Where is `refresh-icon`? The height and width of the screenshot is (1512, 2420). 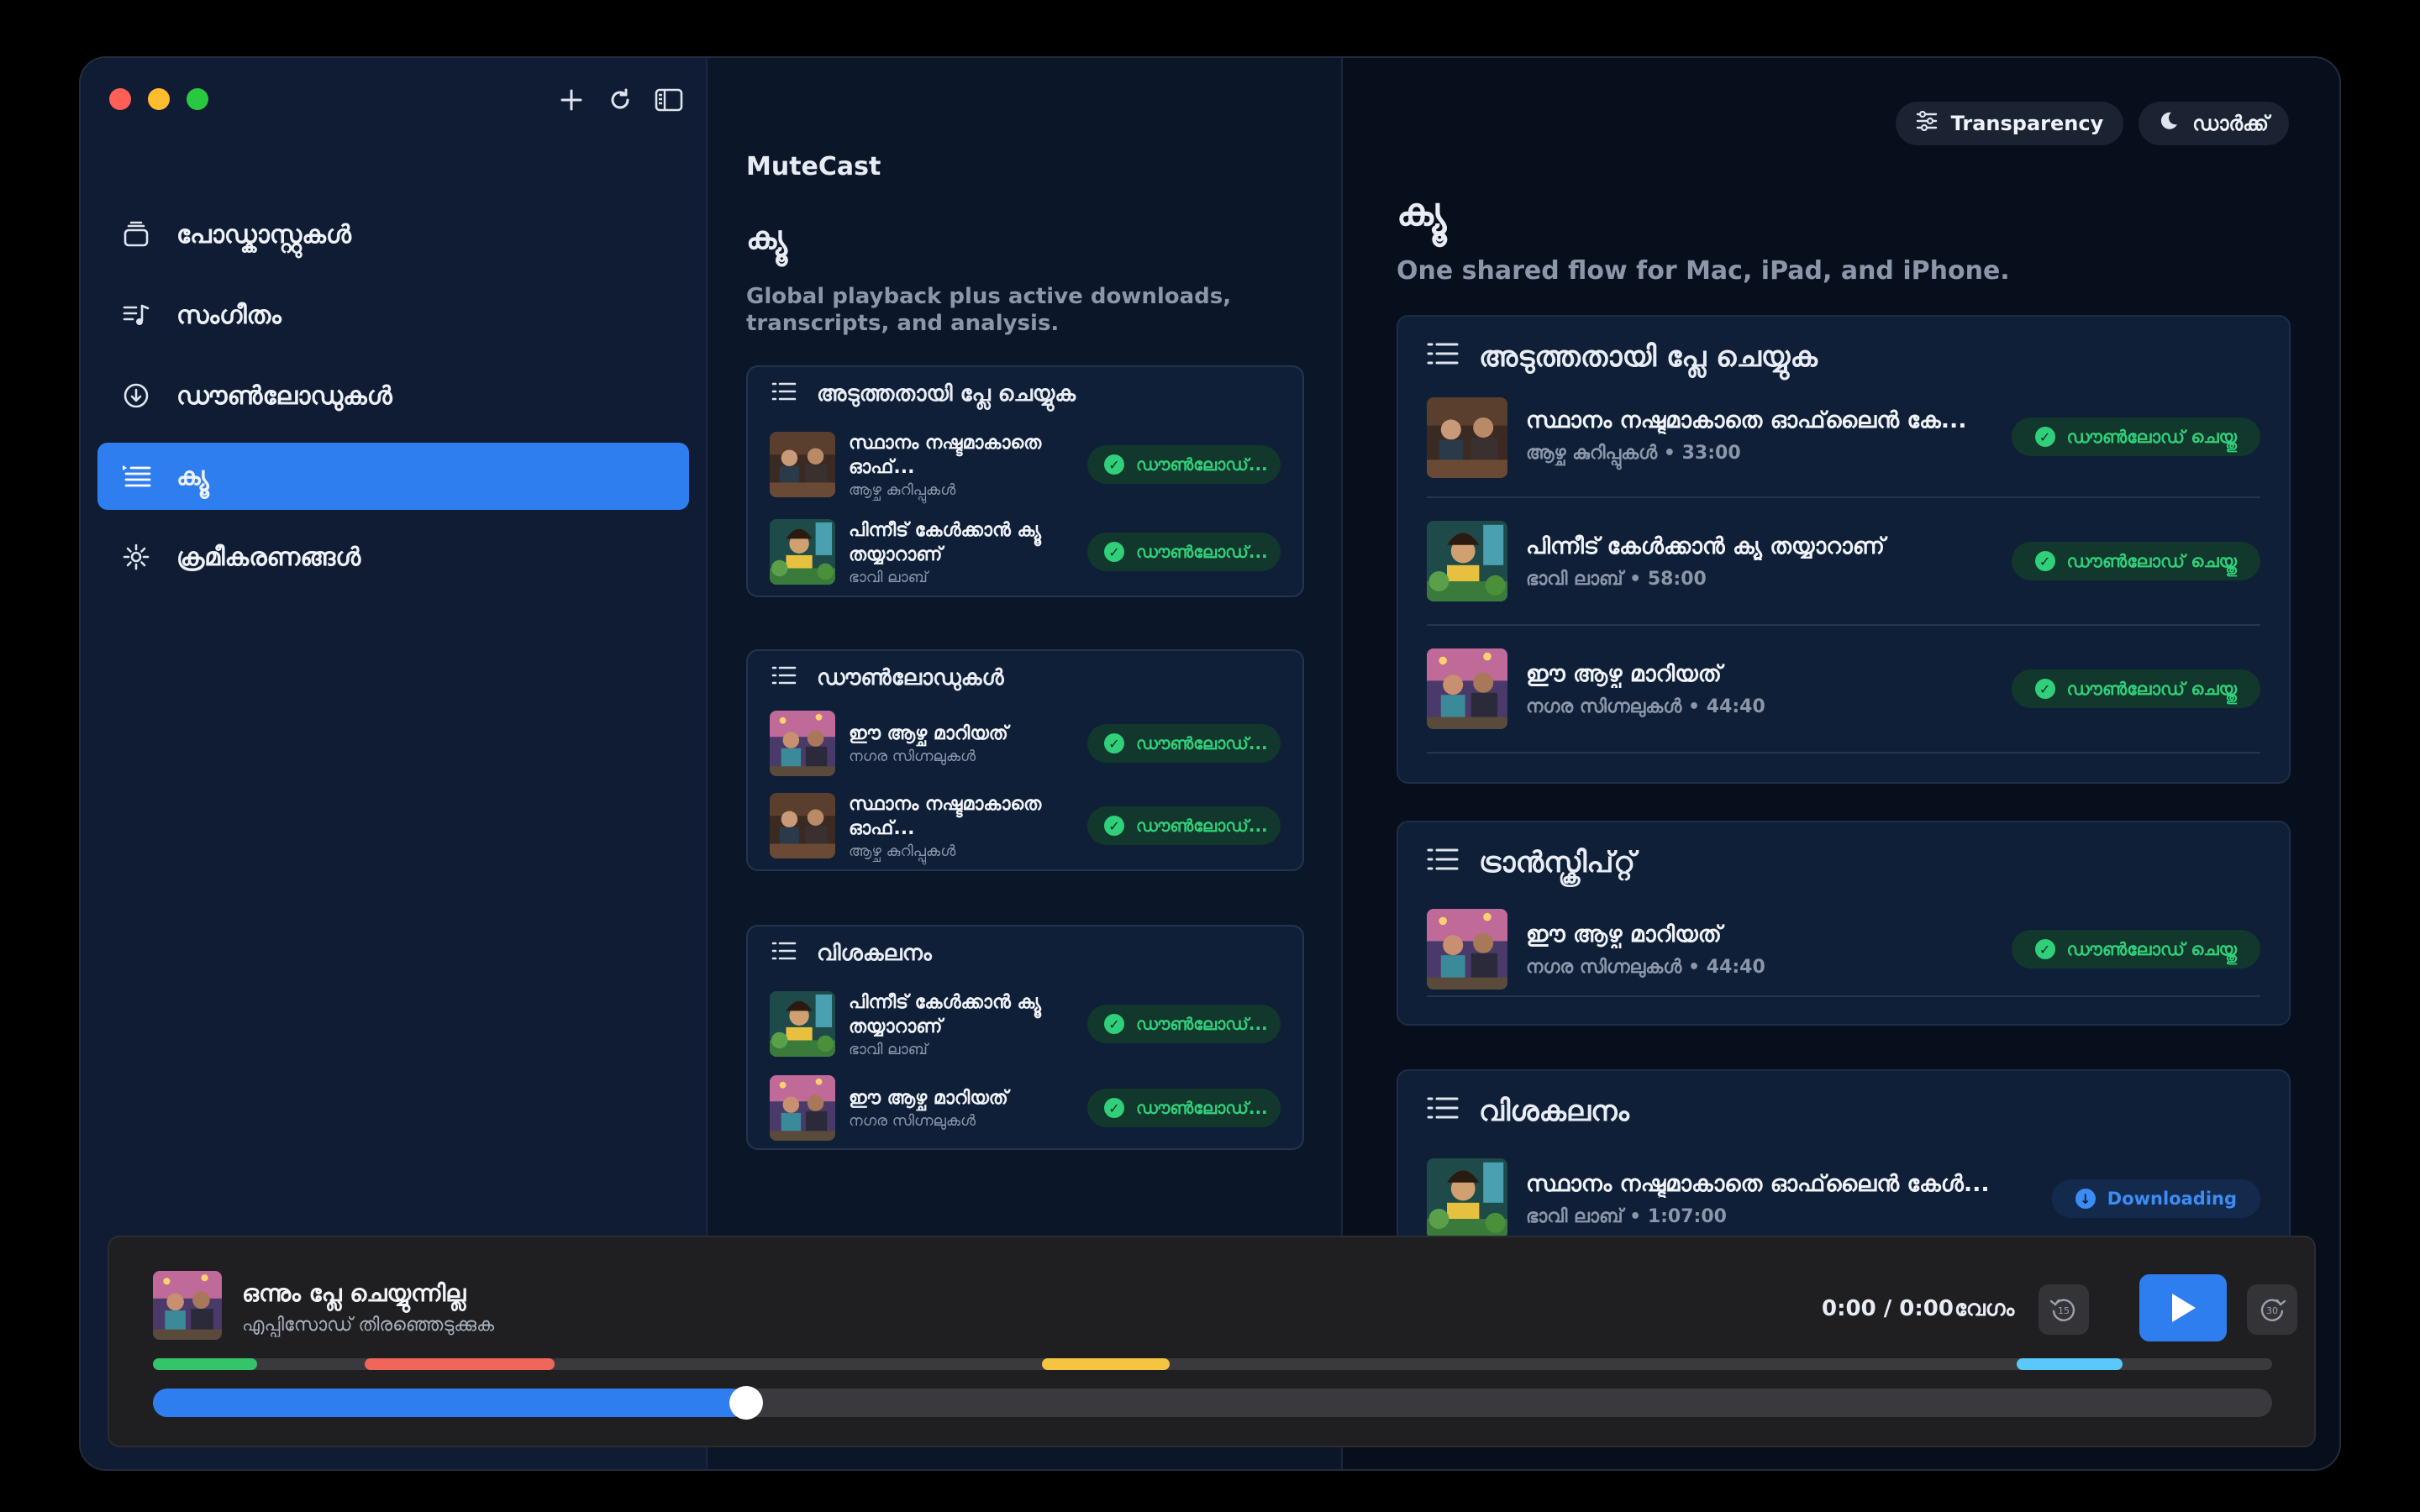 refresh-icon is located at coordinates (620, 100).